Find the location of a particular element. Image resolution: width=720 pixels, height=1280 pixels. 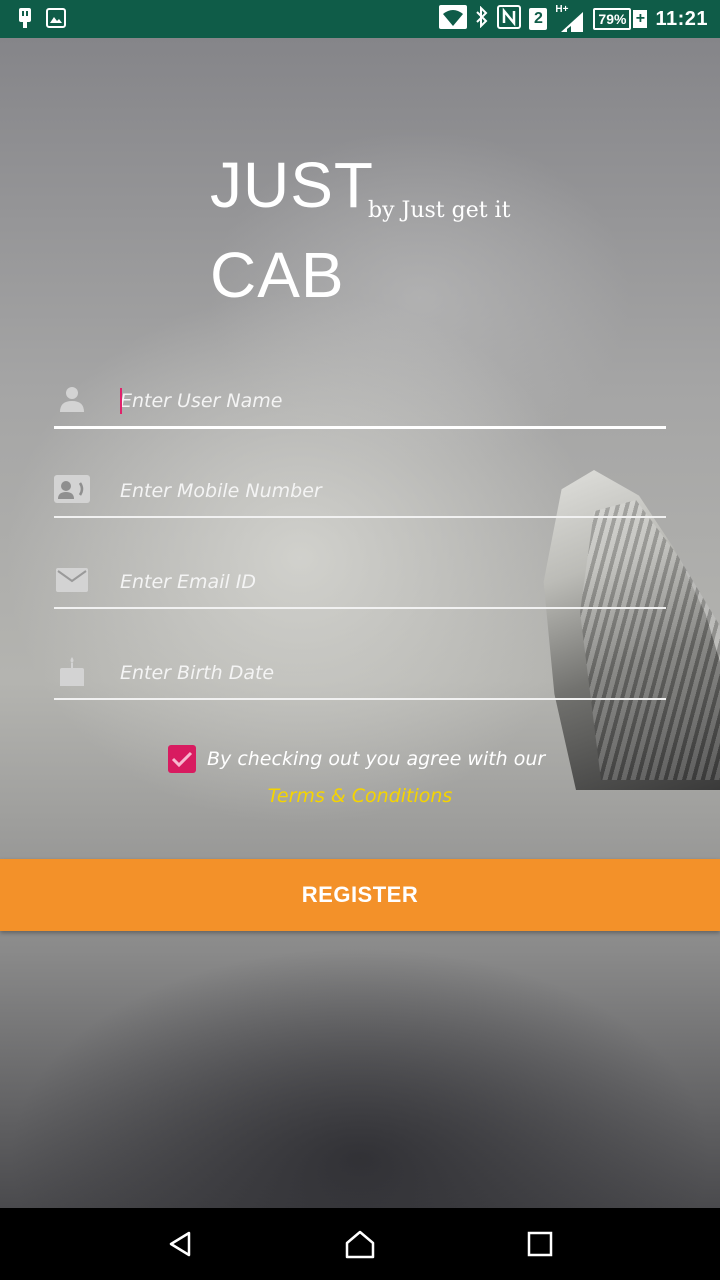

navigation-bar is located at coordinates (360, 1244).